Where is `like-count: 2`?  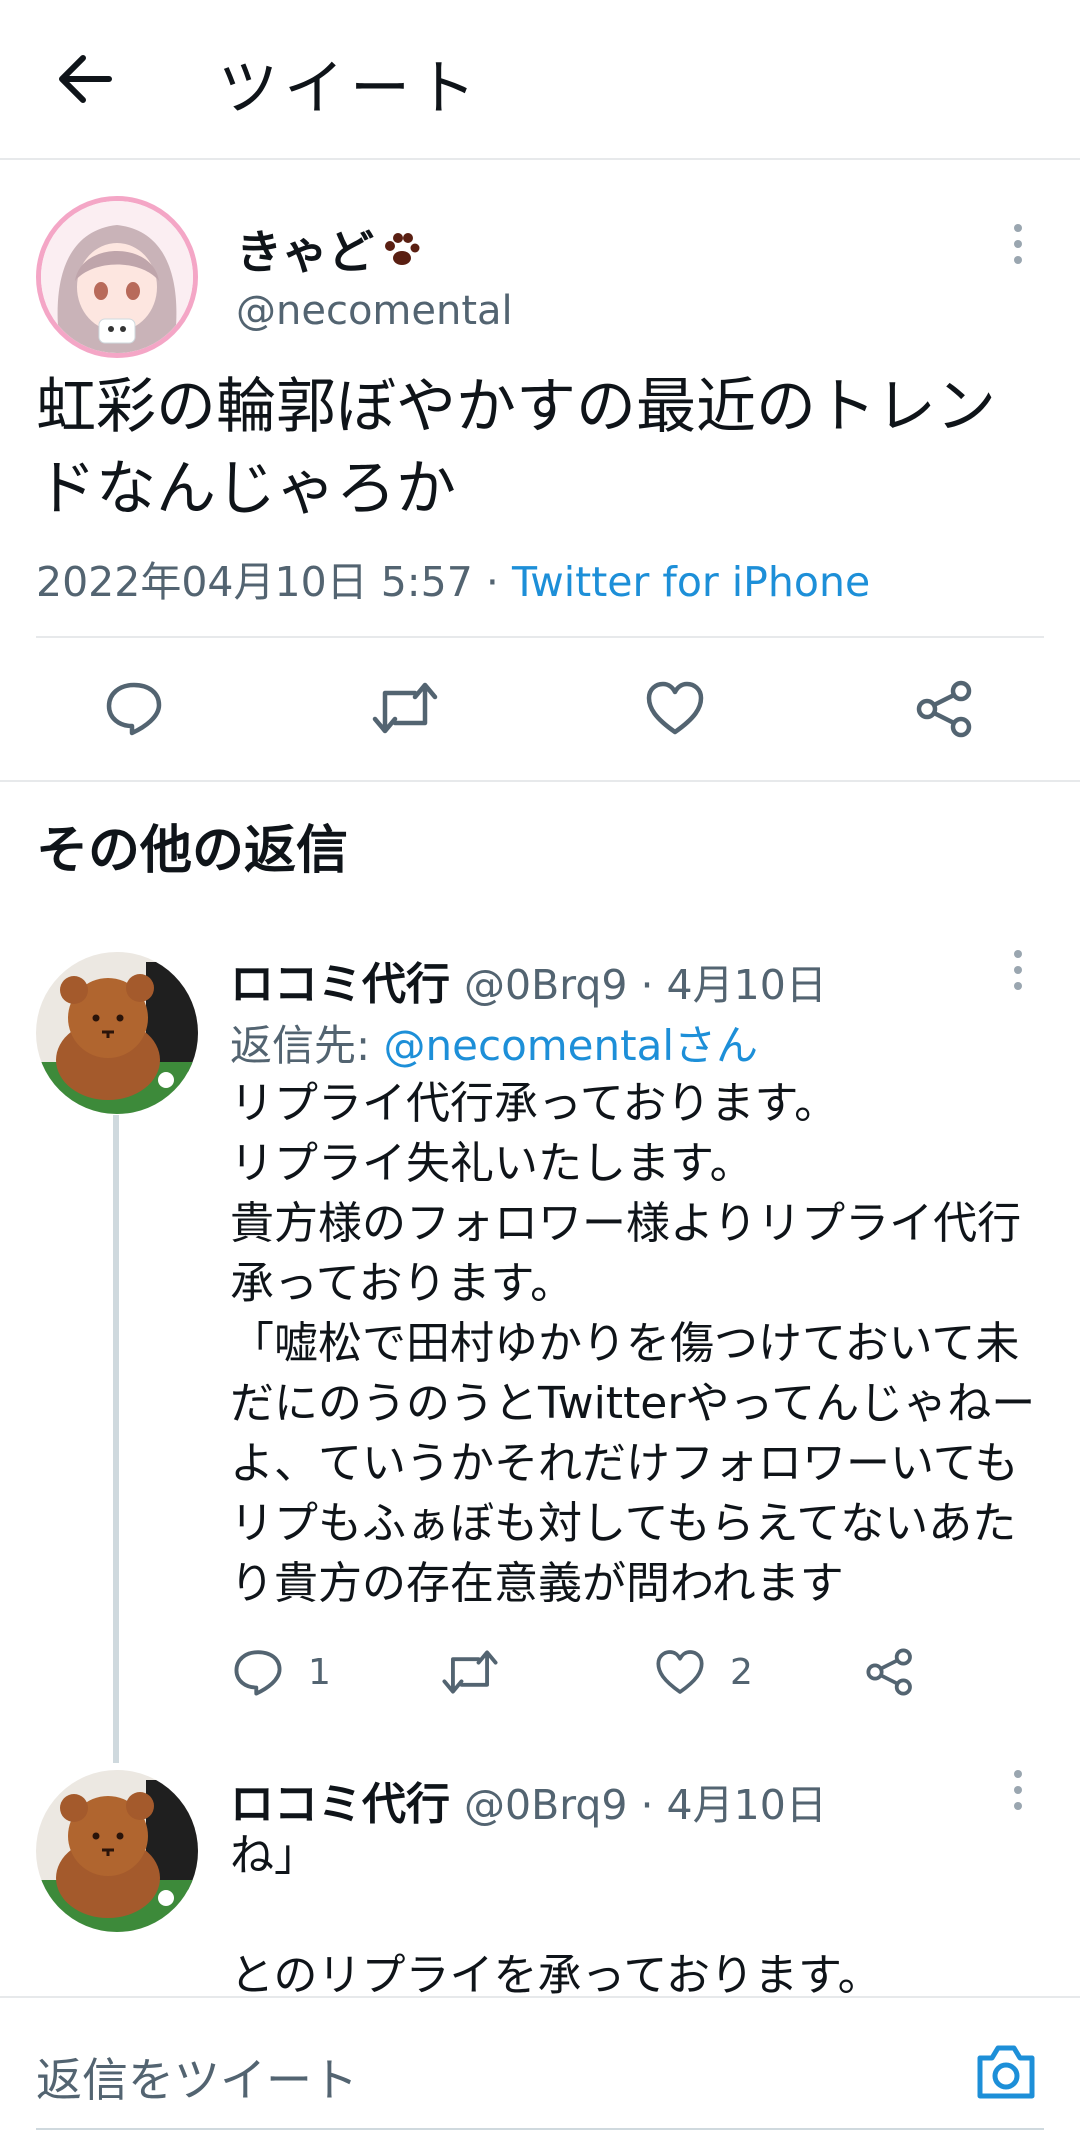 like-count: 2 is located at coordinates (741, 1672).